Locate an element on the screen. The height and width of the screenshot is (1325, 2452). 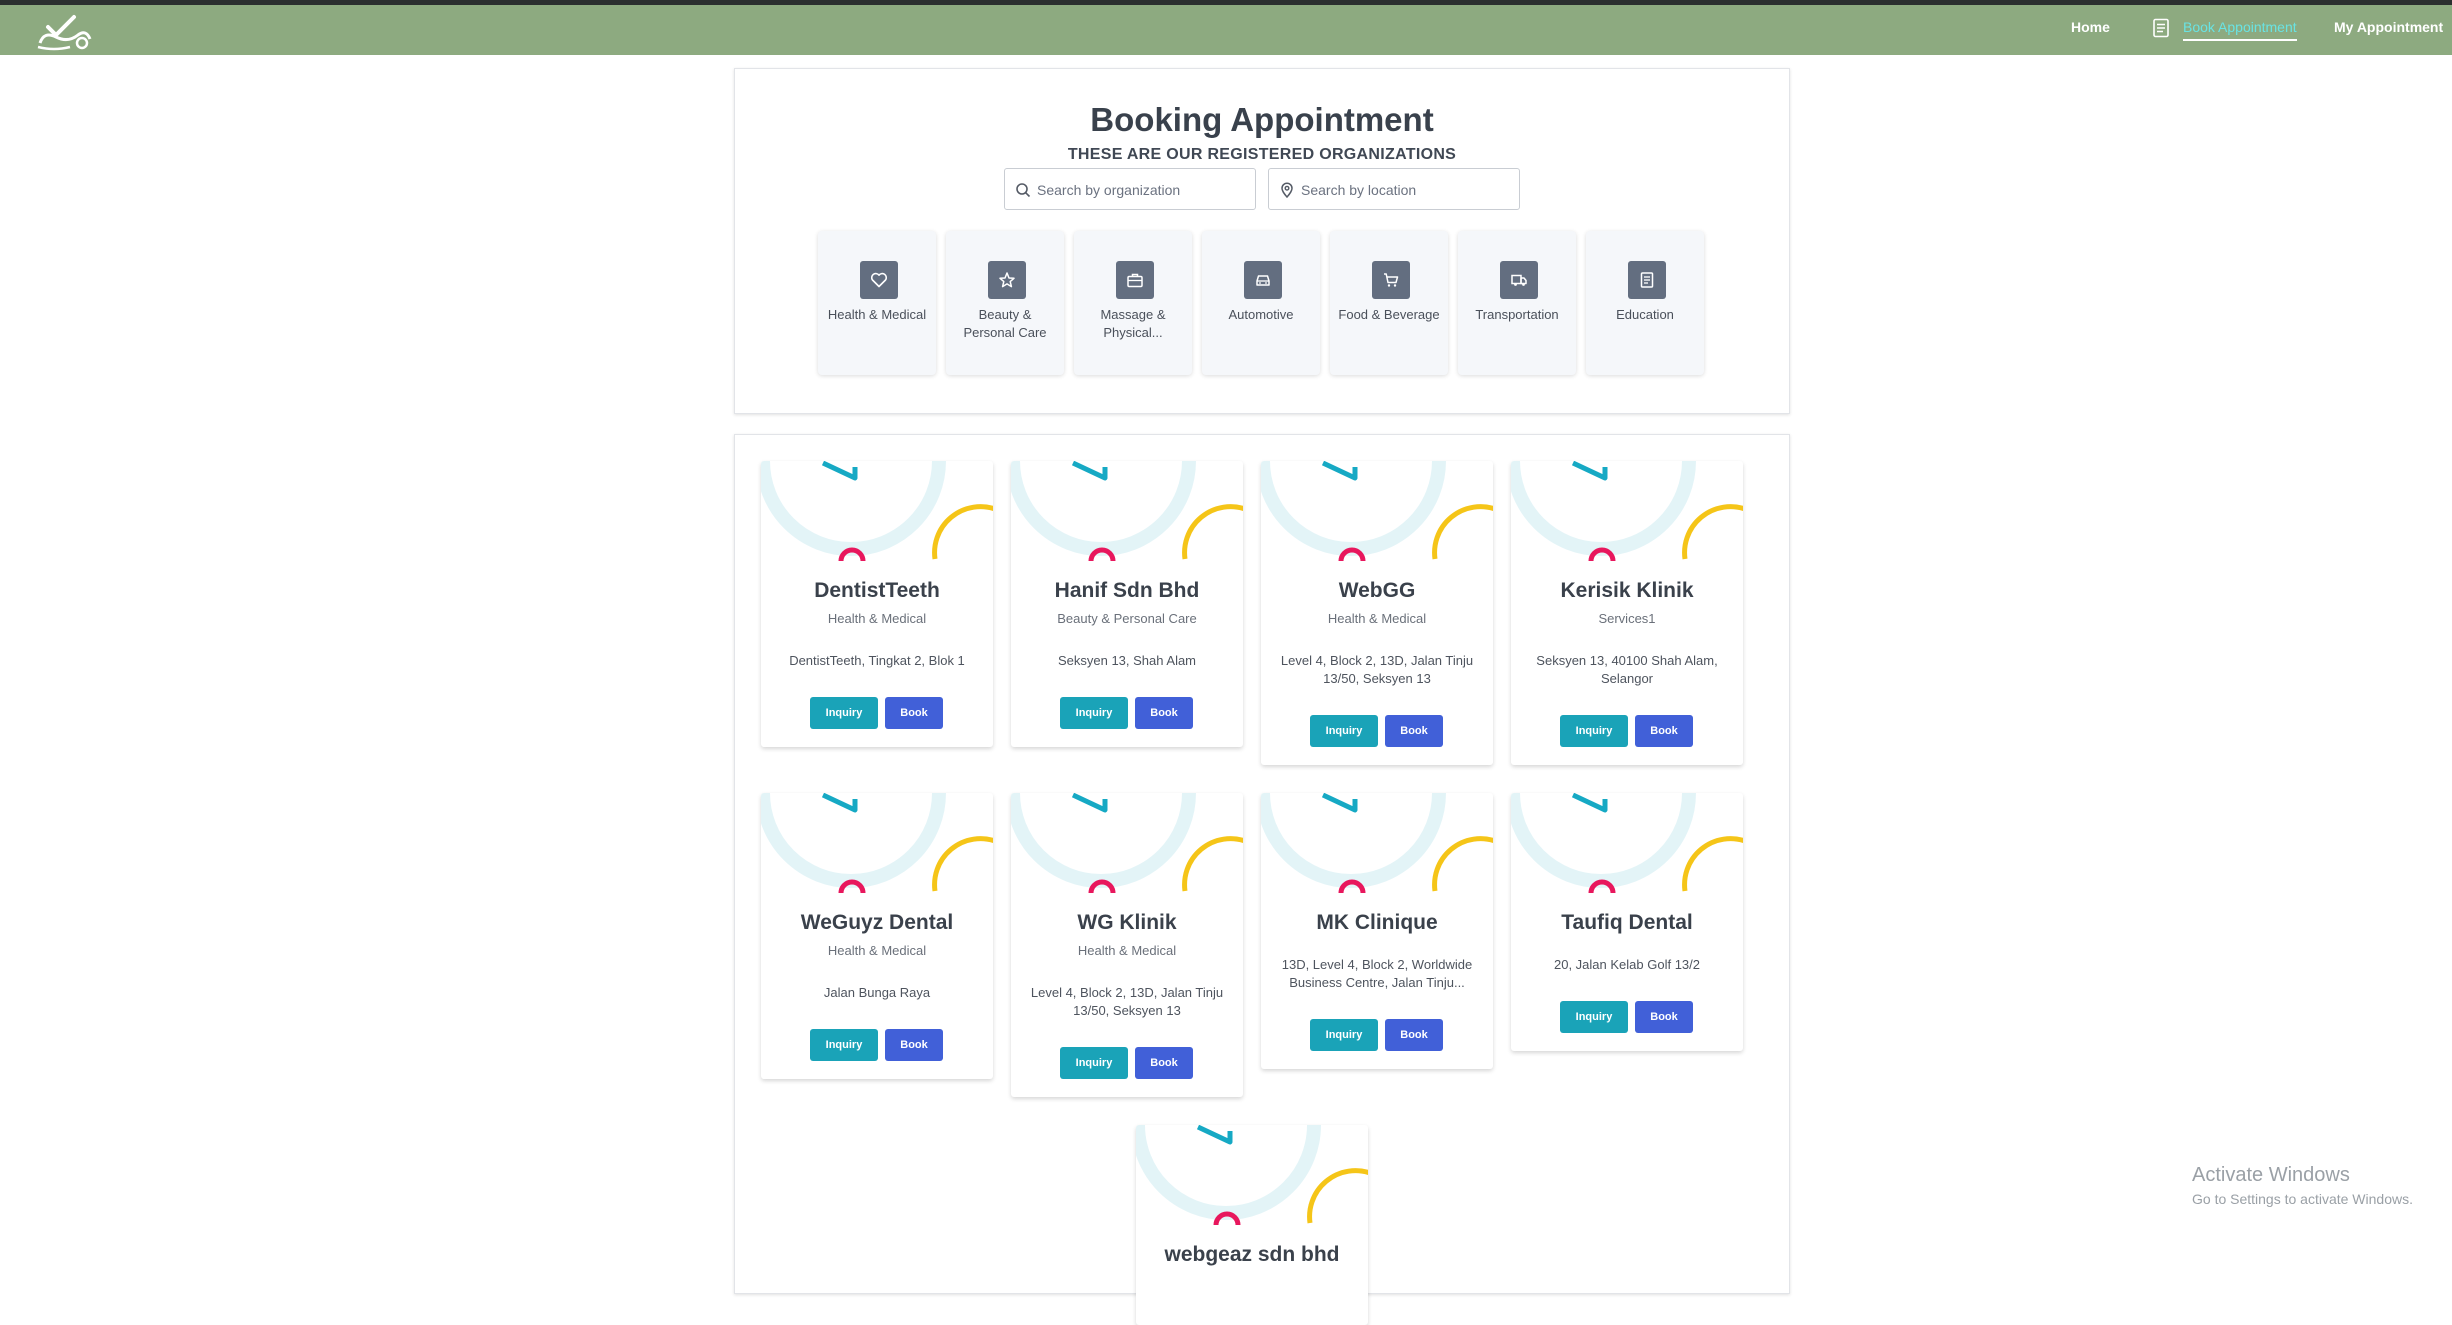
organization-name: Taufiq Dental is located at coordinates (1627, 922).